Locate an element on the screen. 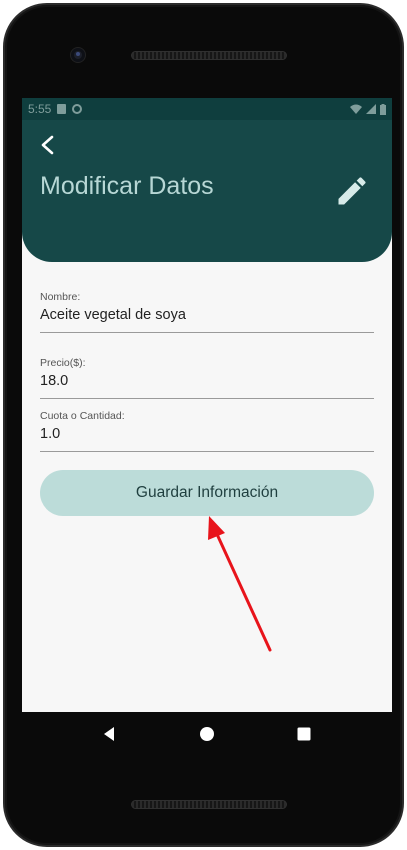 Image resolution: width=407 pixels, height=850 pixels. front-camera is located at coordinates (78, 55).